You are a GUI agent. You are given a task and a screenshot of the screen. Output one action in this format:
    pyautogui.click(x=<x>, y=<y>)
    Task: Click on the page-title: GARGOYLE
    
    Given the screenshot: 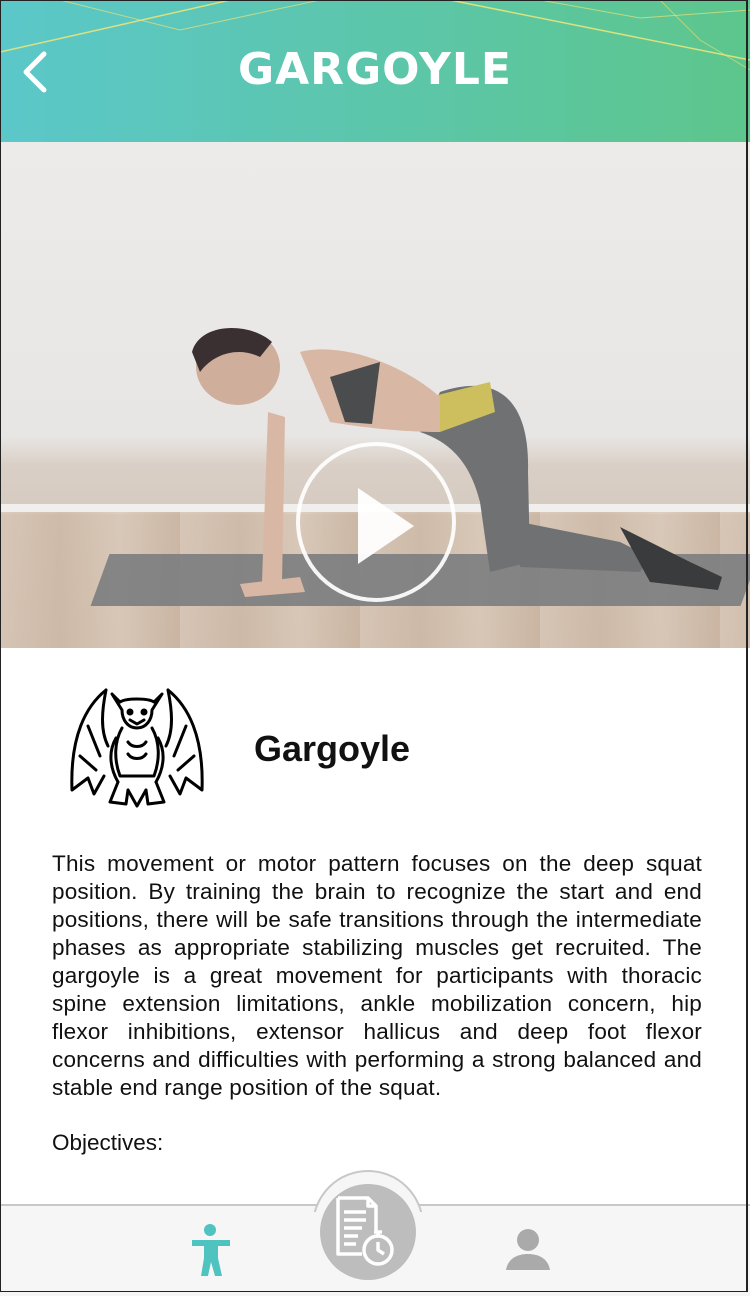 What is the action you would take?
    pyautogui.click(x=375, y=69)
    